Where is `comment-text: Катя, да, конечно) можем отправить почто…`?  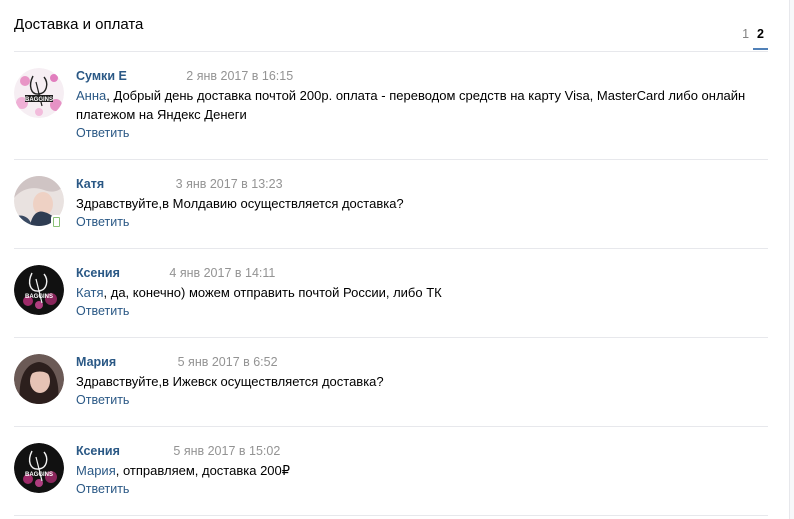
comment-text: Катя, да, конечно) можем отправить почто… is located at coordinates (422, 292).